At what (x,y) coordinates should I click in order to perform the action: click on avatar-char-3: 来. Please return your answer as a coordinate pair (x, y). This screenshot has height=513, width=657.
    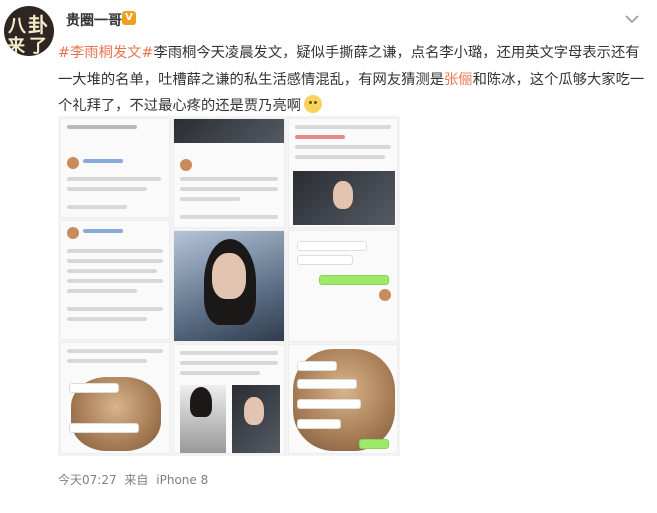
    Looking at the image, I should click on (16, 46).